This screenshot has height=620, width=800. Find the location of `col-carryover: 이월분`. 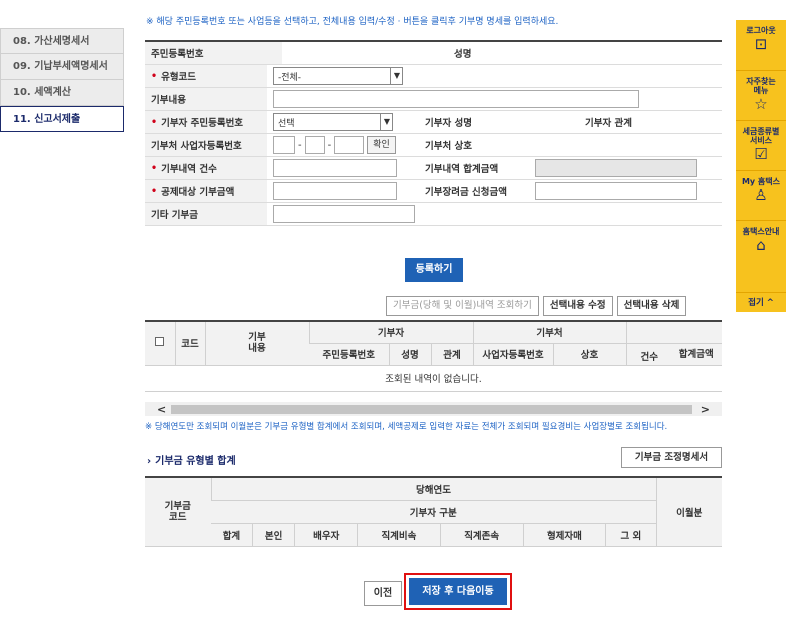

col-carryover: 이월분 is located at coordinates (688, 512).